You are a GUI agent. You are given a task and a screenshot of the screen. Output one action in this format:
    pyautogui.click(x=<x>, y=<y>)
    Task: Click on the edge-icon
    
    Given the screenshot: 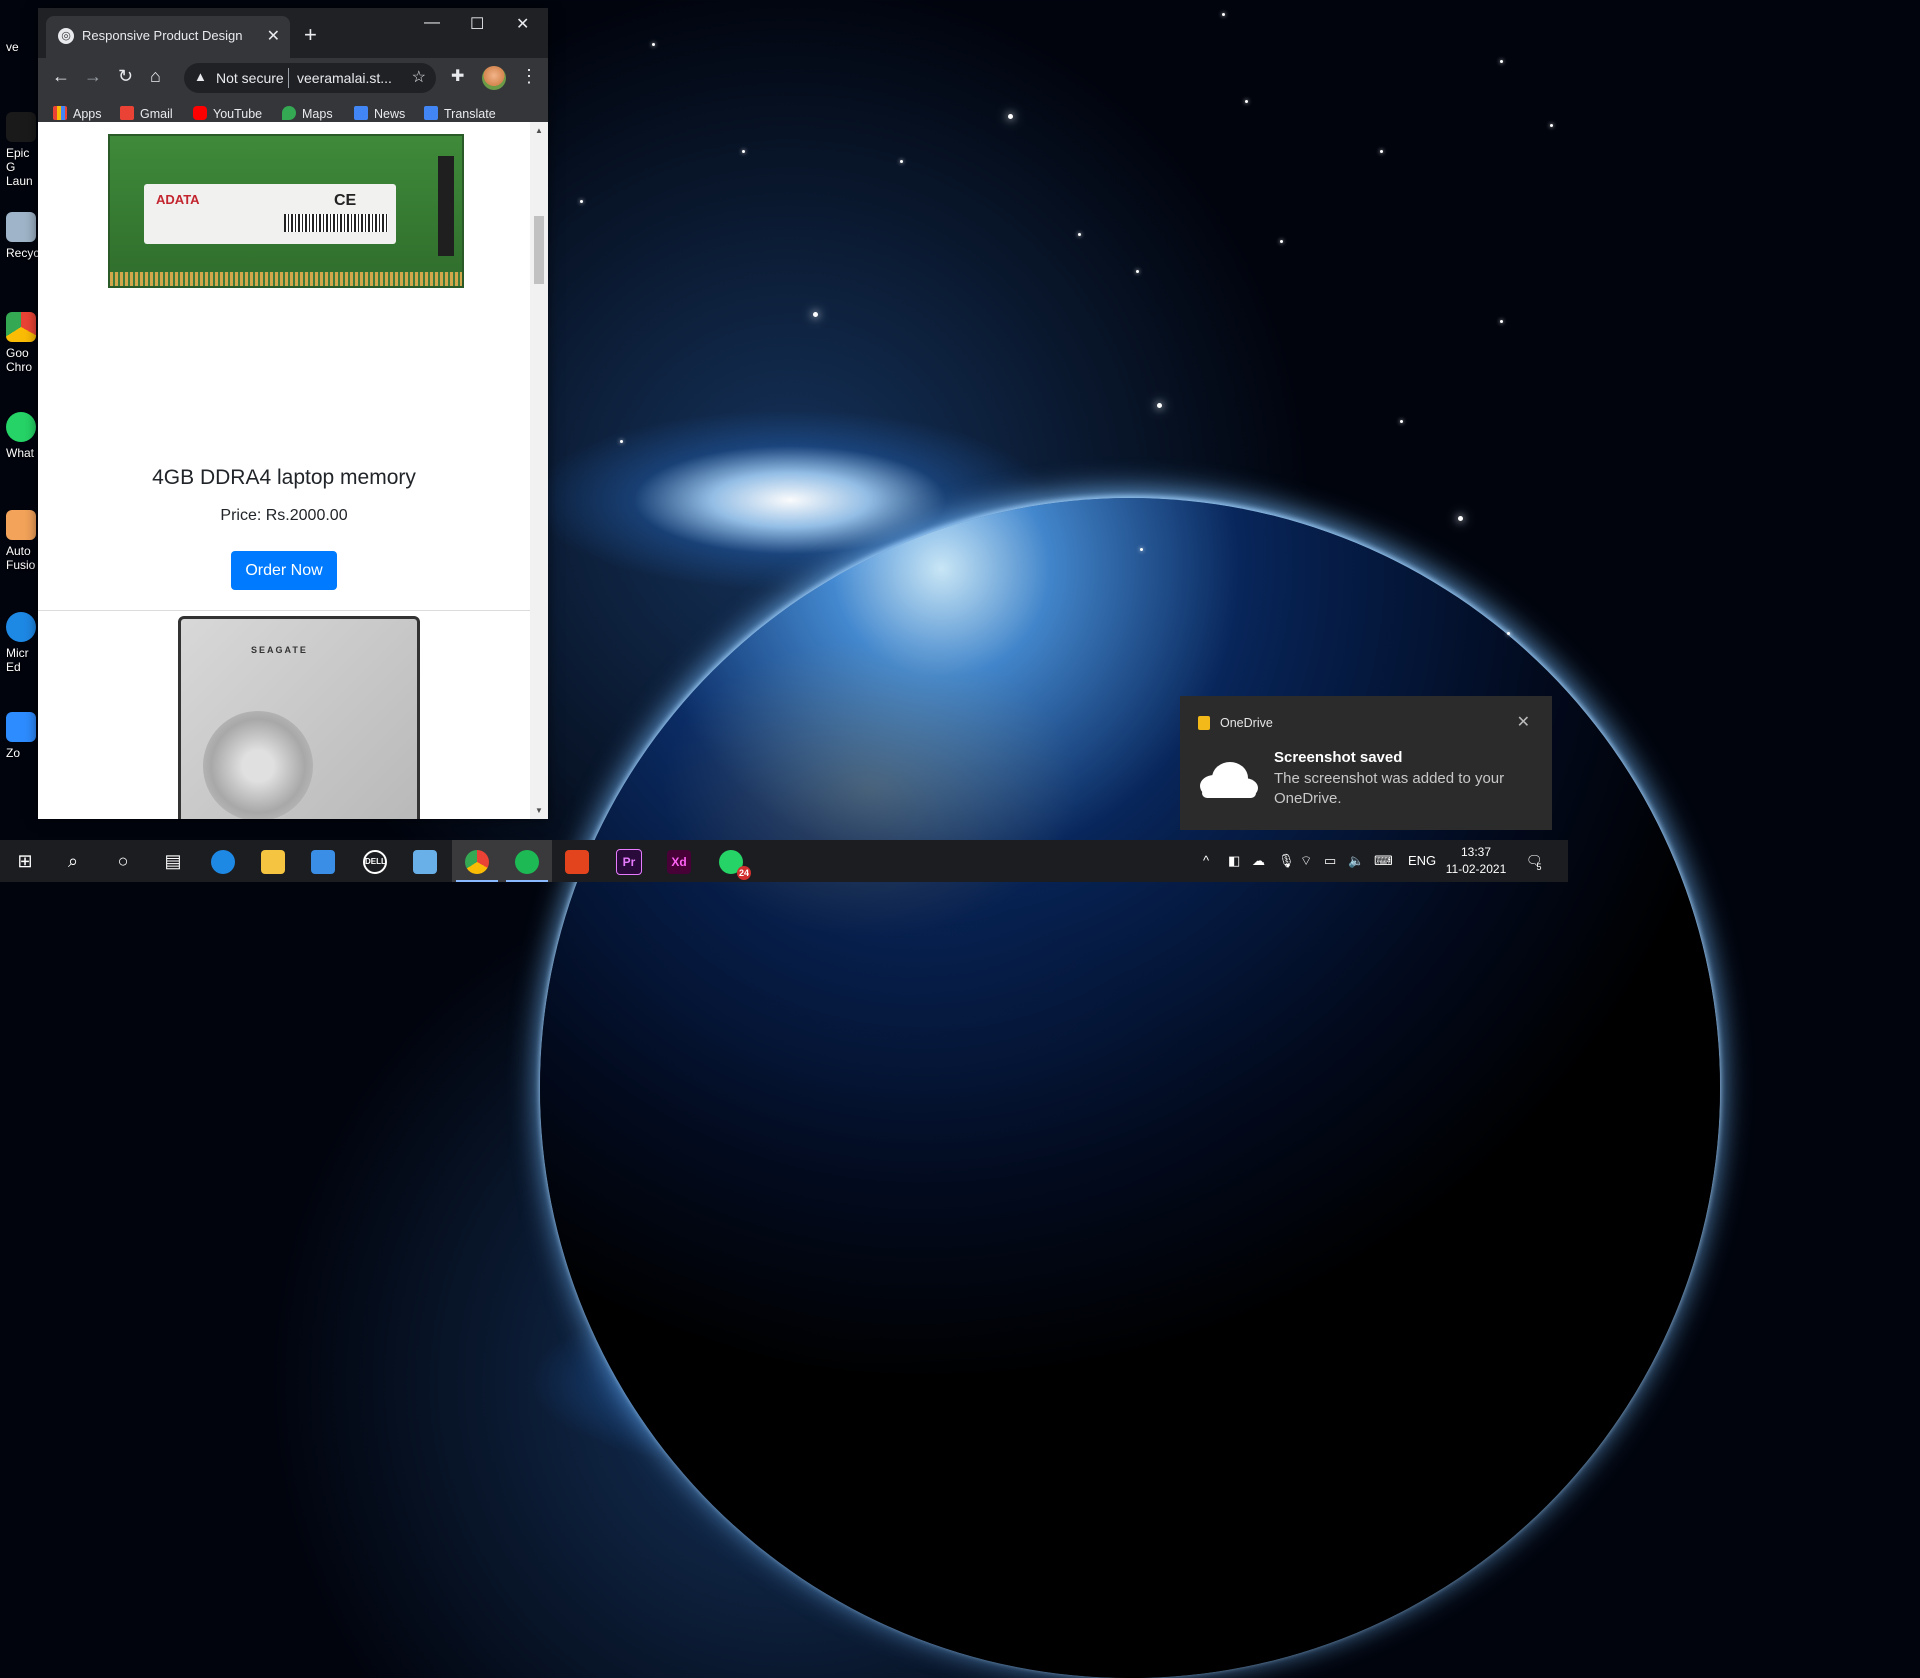 What is the action you would take?
    pyautogui.click(x=21, y=627)
    